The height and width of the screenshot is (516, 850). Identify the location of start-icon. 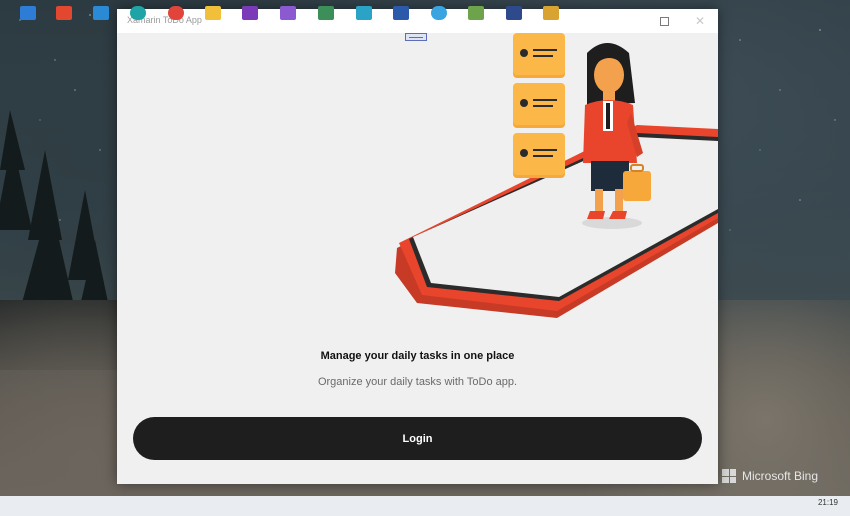
(28, 13).